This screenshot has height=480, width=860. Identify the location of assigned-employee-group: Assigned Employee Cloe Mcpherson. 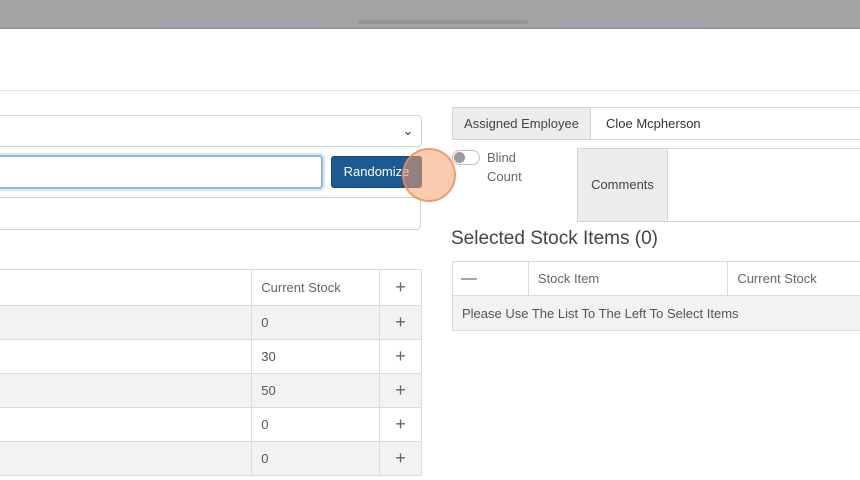
(656, 123).